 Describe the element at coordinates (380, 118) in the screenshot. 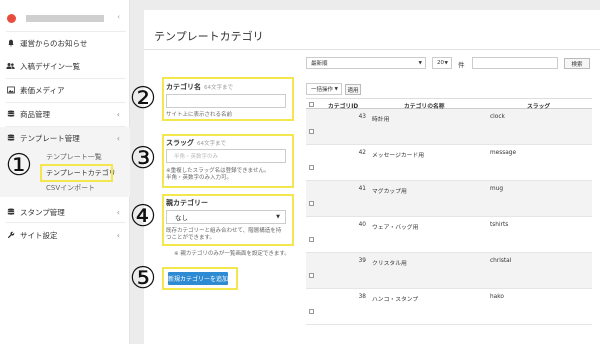

I see `row-name: 時計用` at that location.